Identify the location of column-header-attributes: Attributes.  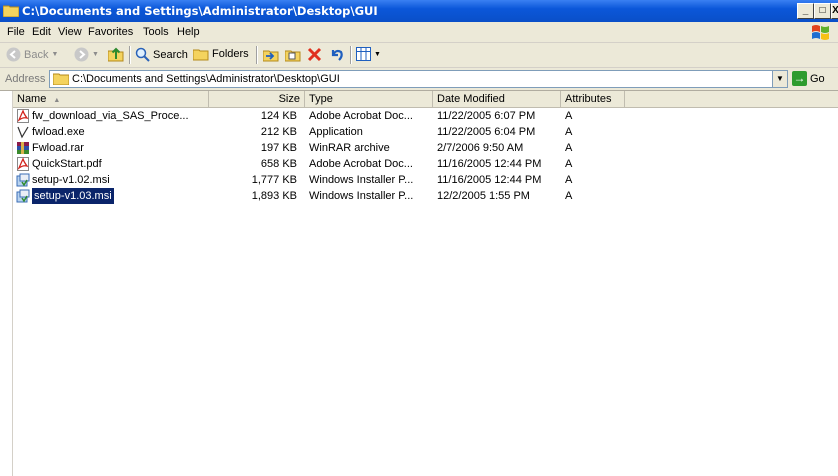
(593, 99).